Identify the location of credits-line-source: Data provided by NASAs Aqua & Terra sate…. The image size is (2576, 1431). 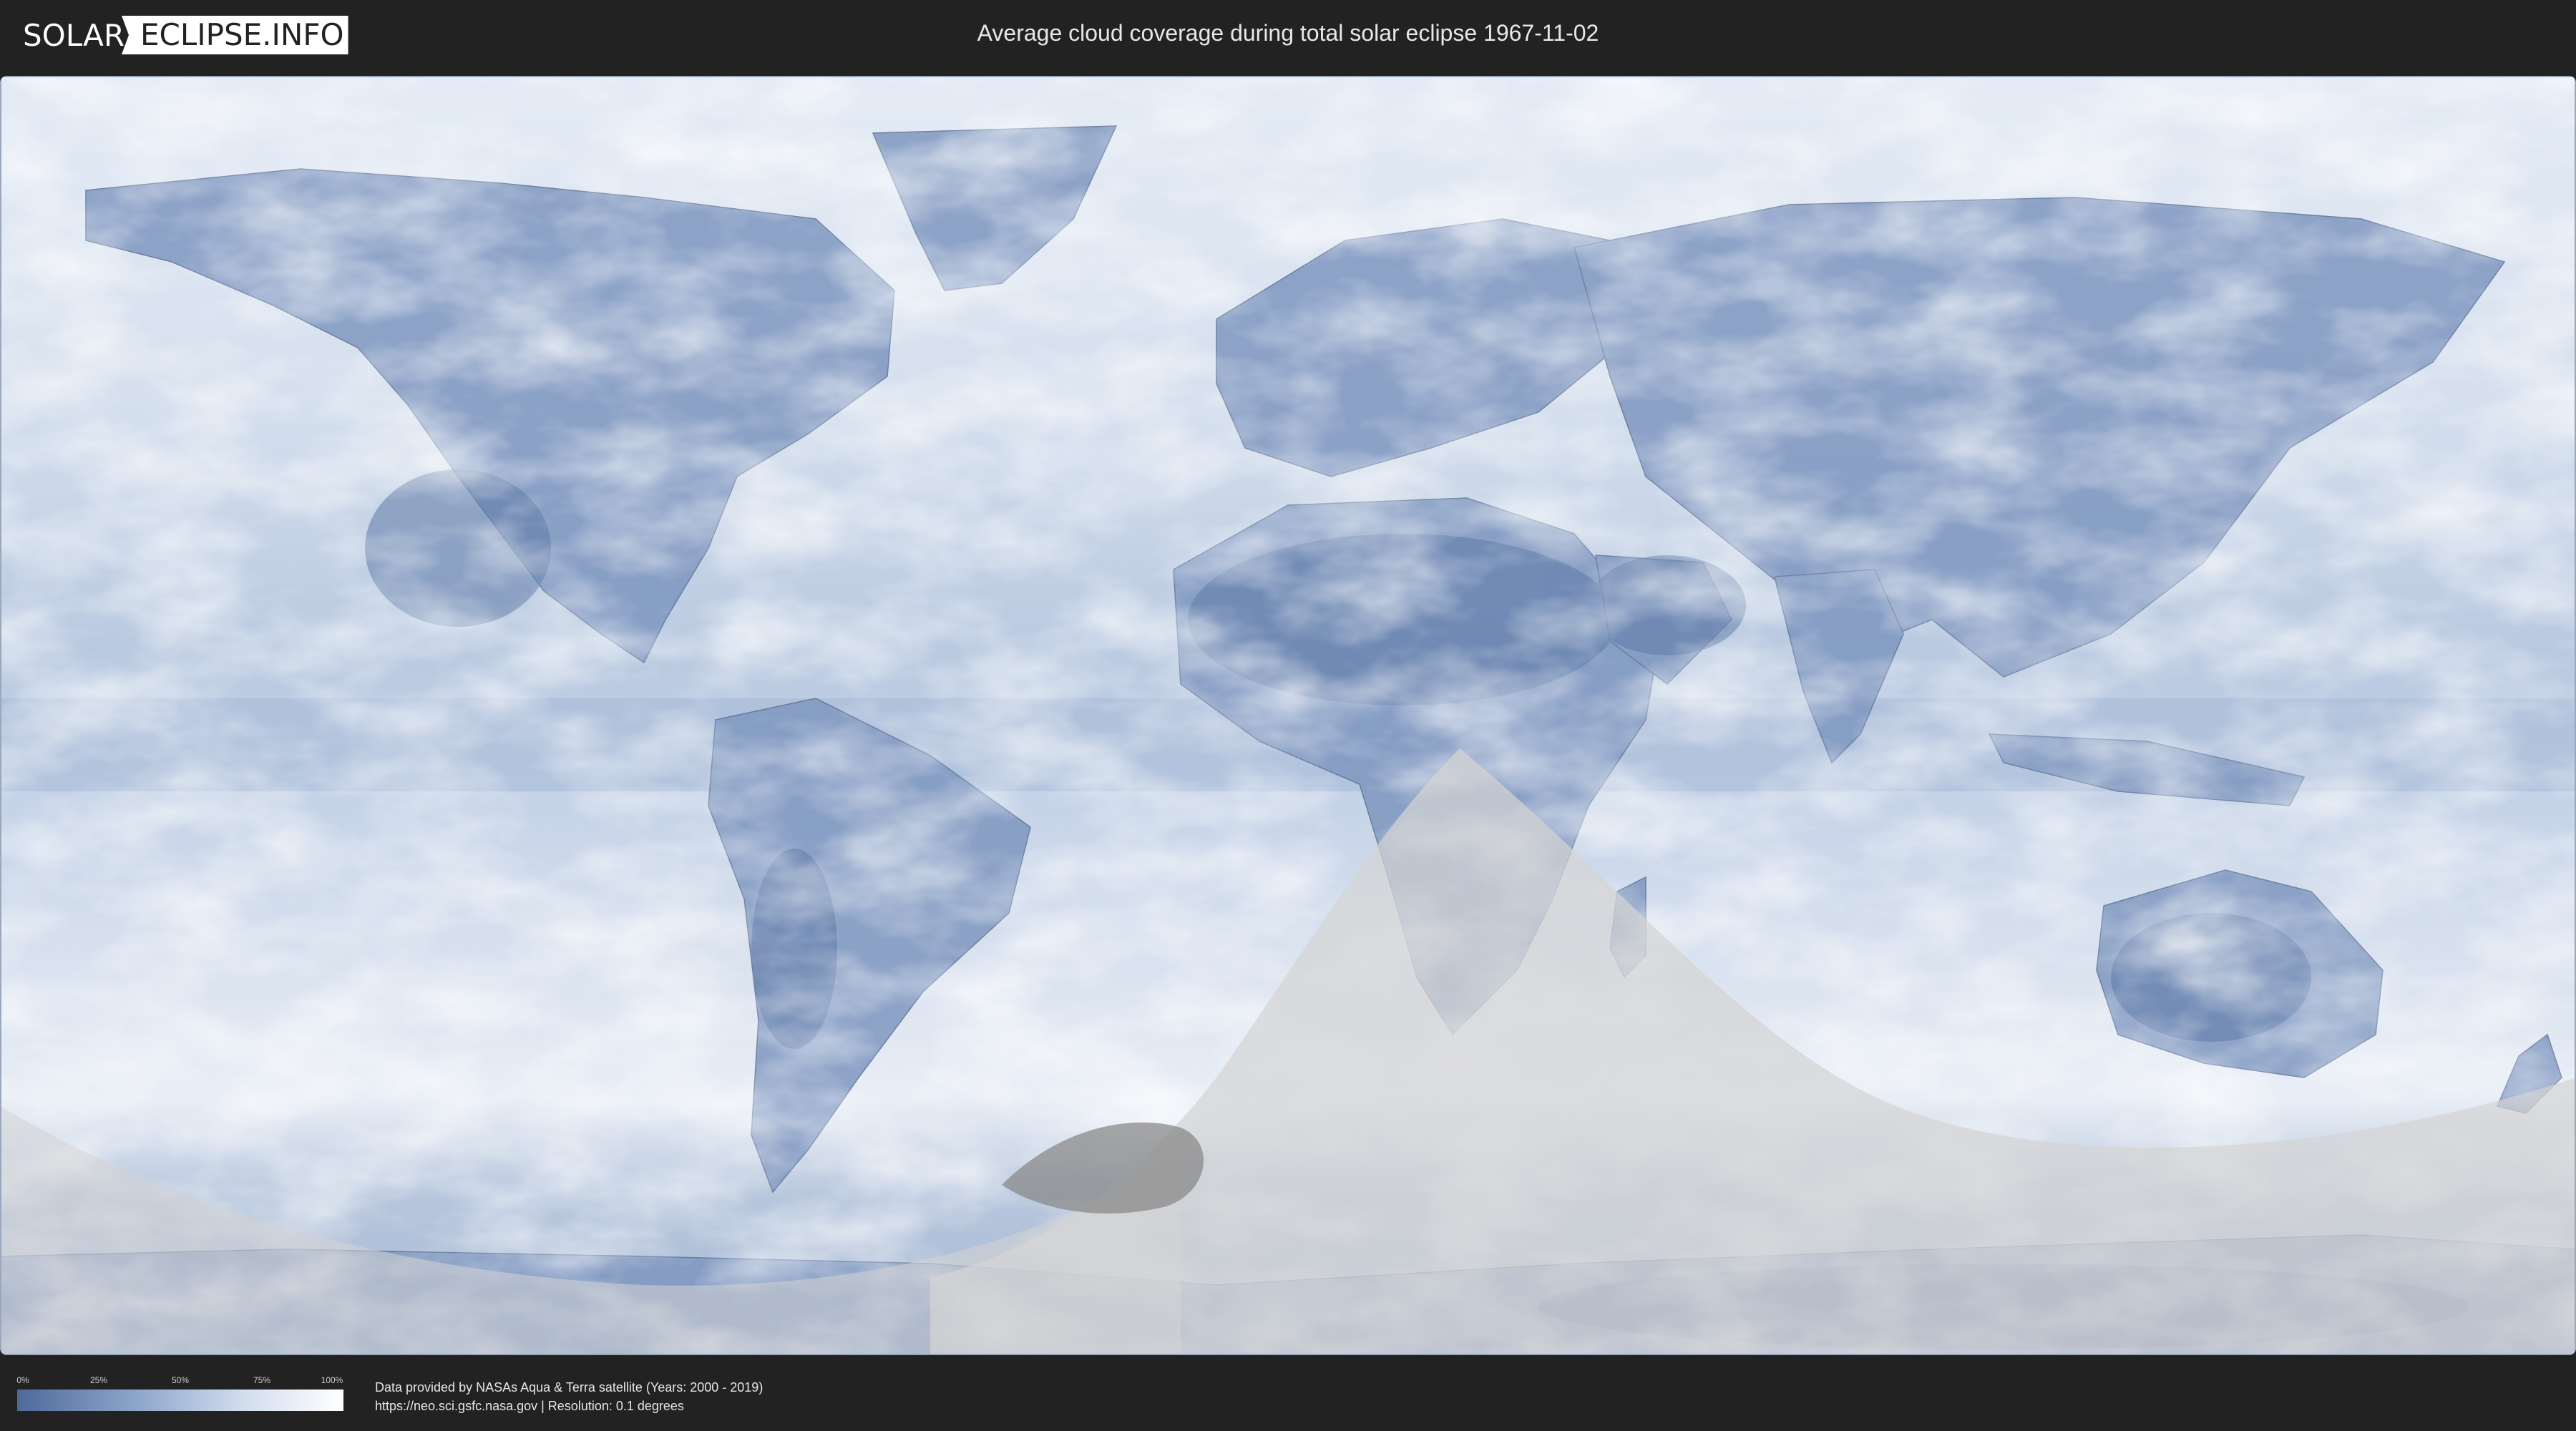
(569, 1387).